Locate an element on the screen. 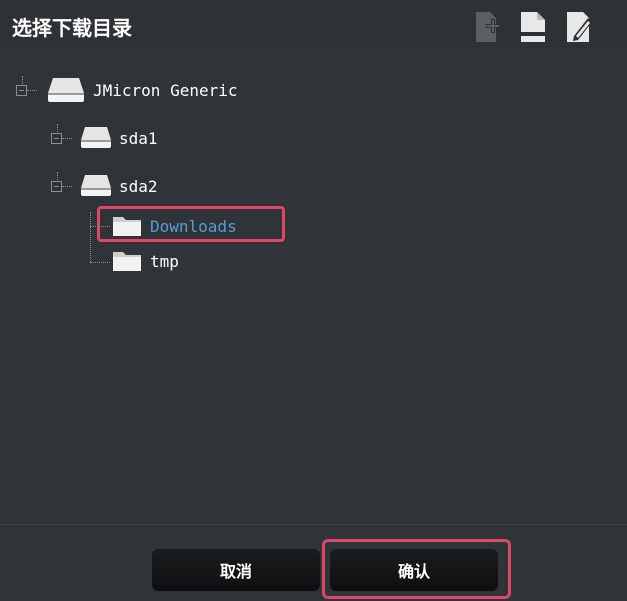 This screenshot has height=601, width=627. tree-node-sda1: sda1 is located at coordinates (116, 138).